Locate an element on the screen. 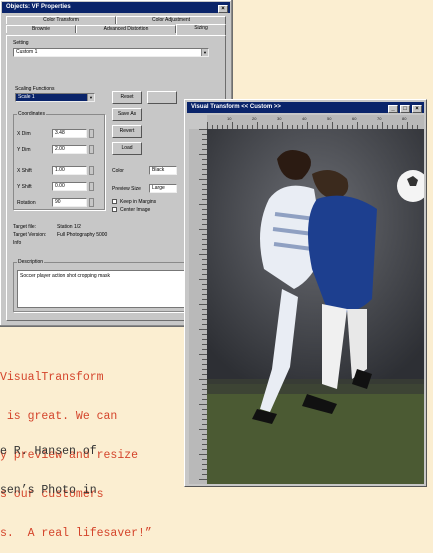 The width and height of the screenshot is (433, 553). tab-sizing: Sizing is located at coordinates (201, 29).